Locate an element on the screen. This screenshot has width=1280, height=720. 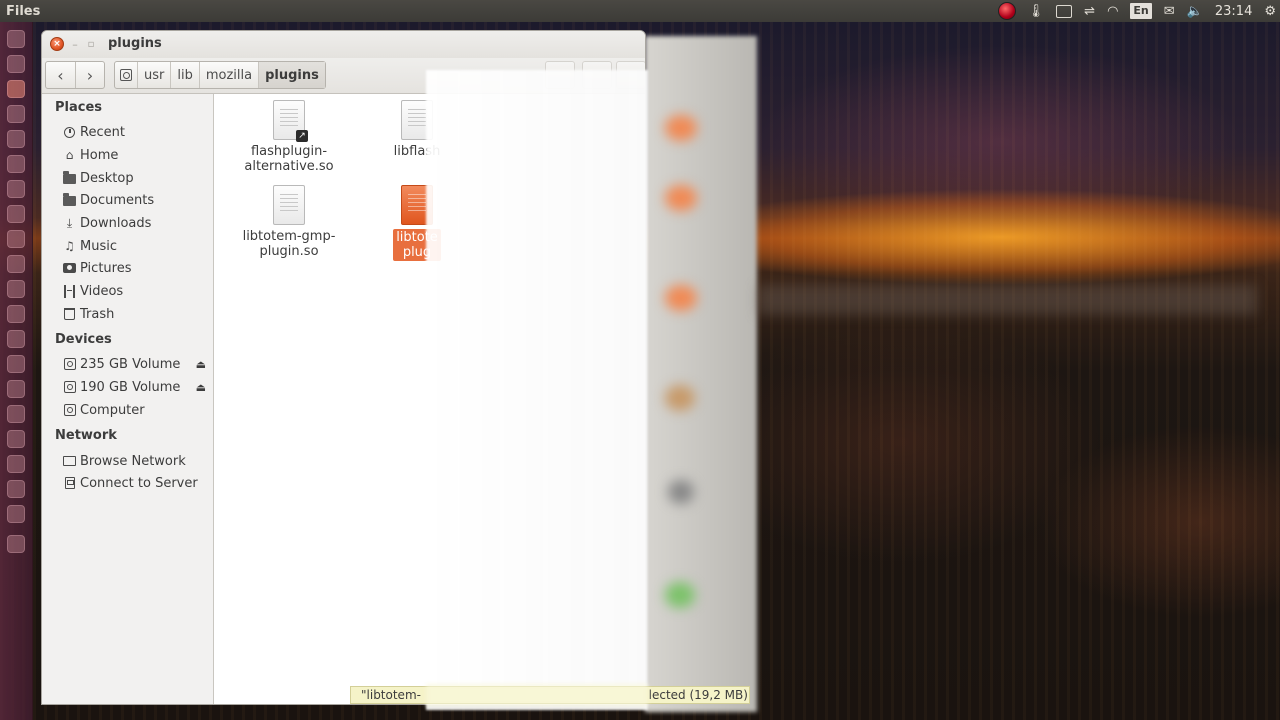
top-panel: Files 🌡 ⇌ ◠ En ✉ 🔈 23:14 ⚙ is located at coordinates (640, 11).